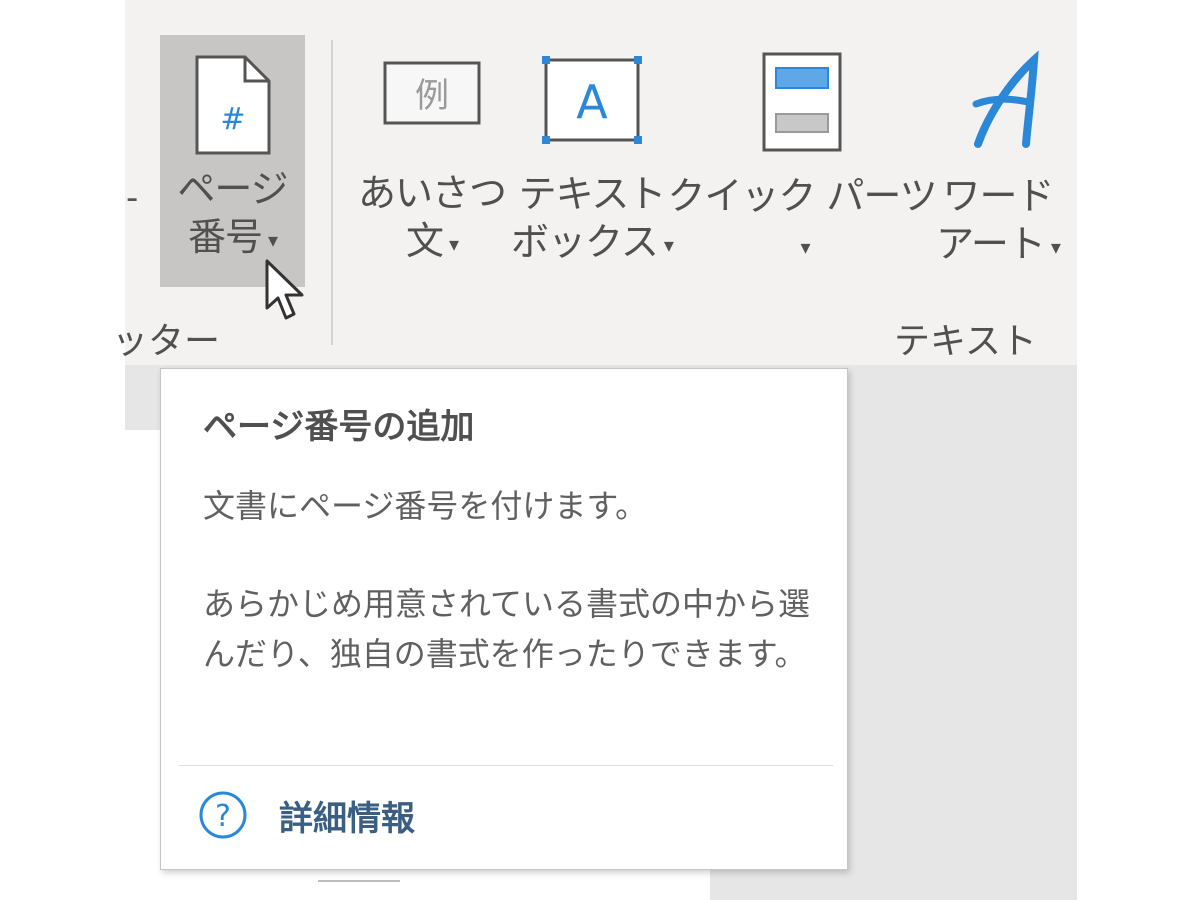 The height and width of the screenshot is (900, 1197). I want to click on page-number-icon: #, so click(232, 105).